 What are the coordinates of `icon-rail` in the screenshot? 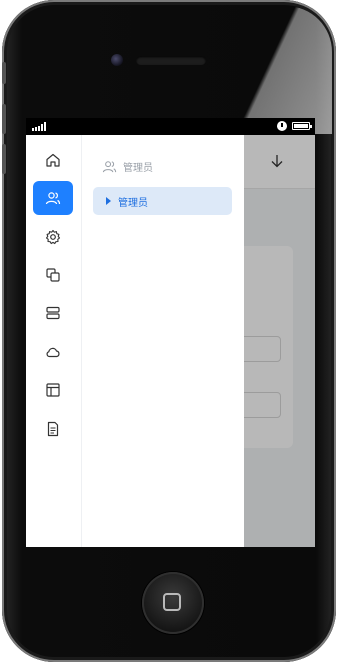 It's located at (54, 341).